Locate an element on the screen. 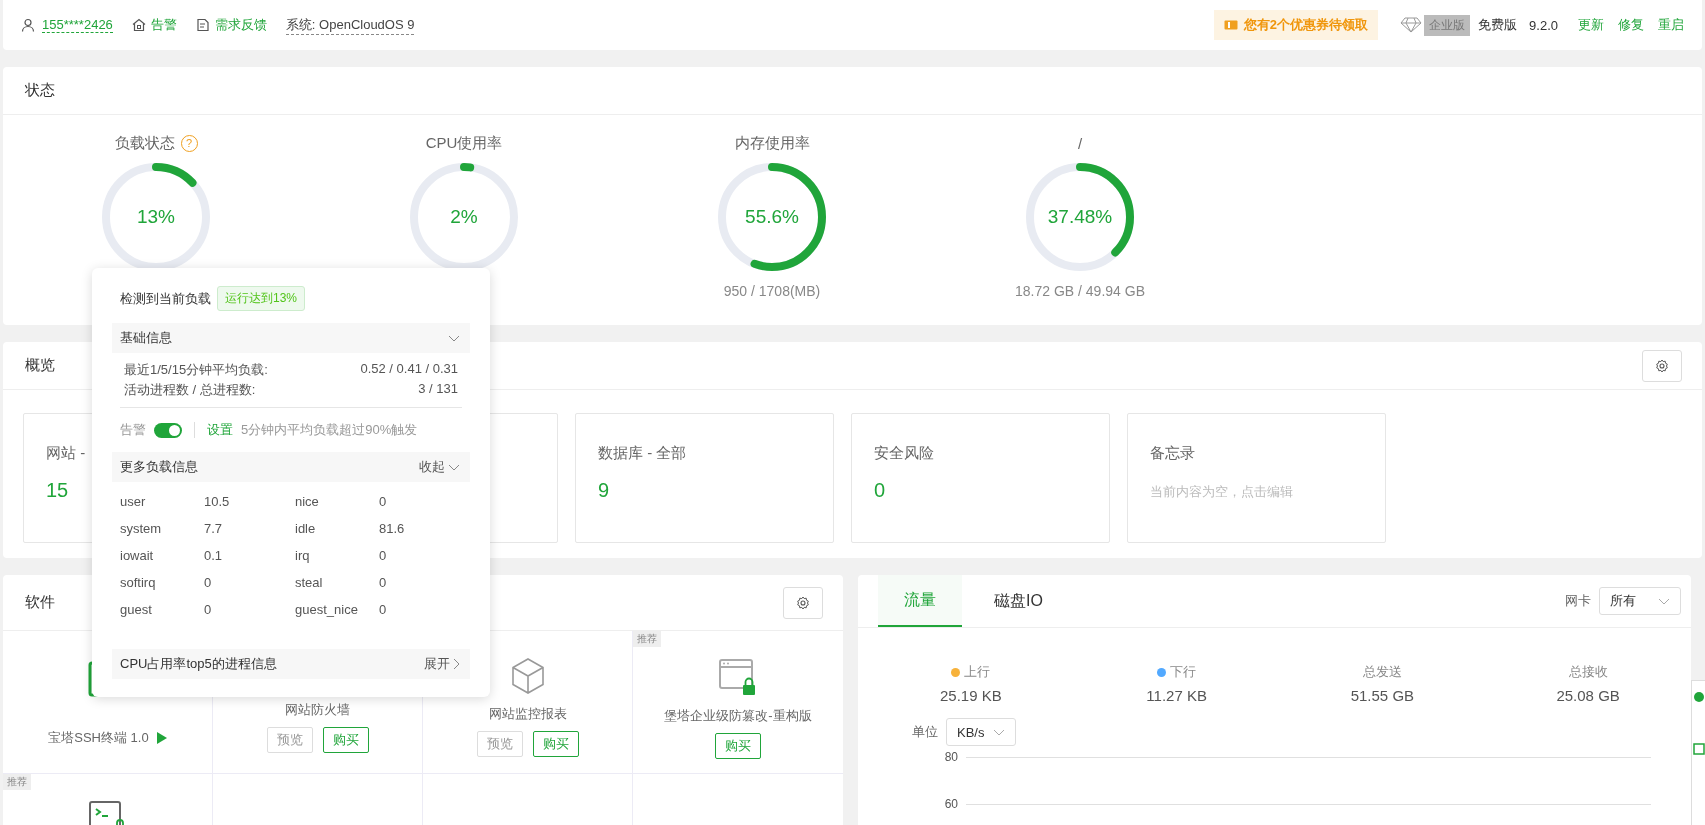  edition-label: 免费版 is located at coordinates (1498, 25).